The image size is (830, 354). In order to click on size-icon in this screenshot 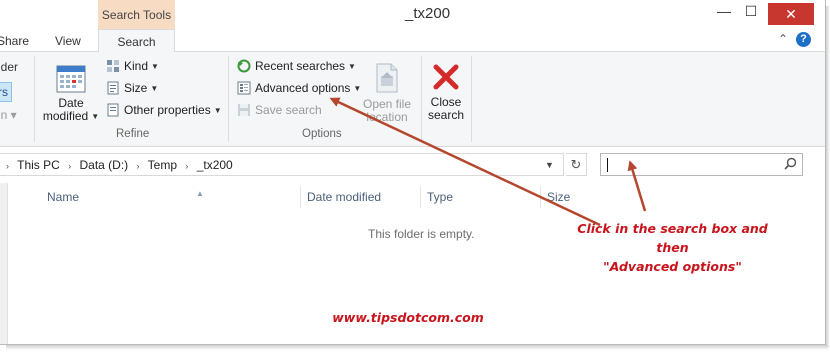, I will do `click(113, 88)`.